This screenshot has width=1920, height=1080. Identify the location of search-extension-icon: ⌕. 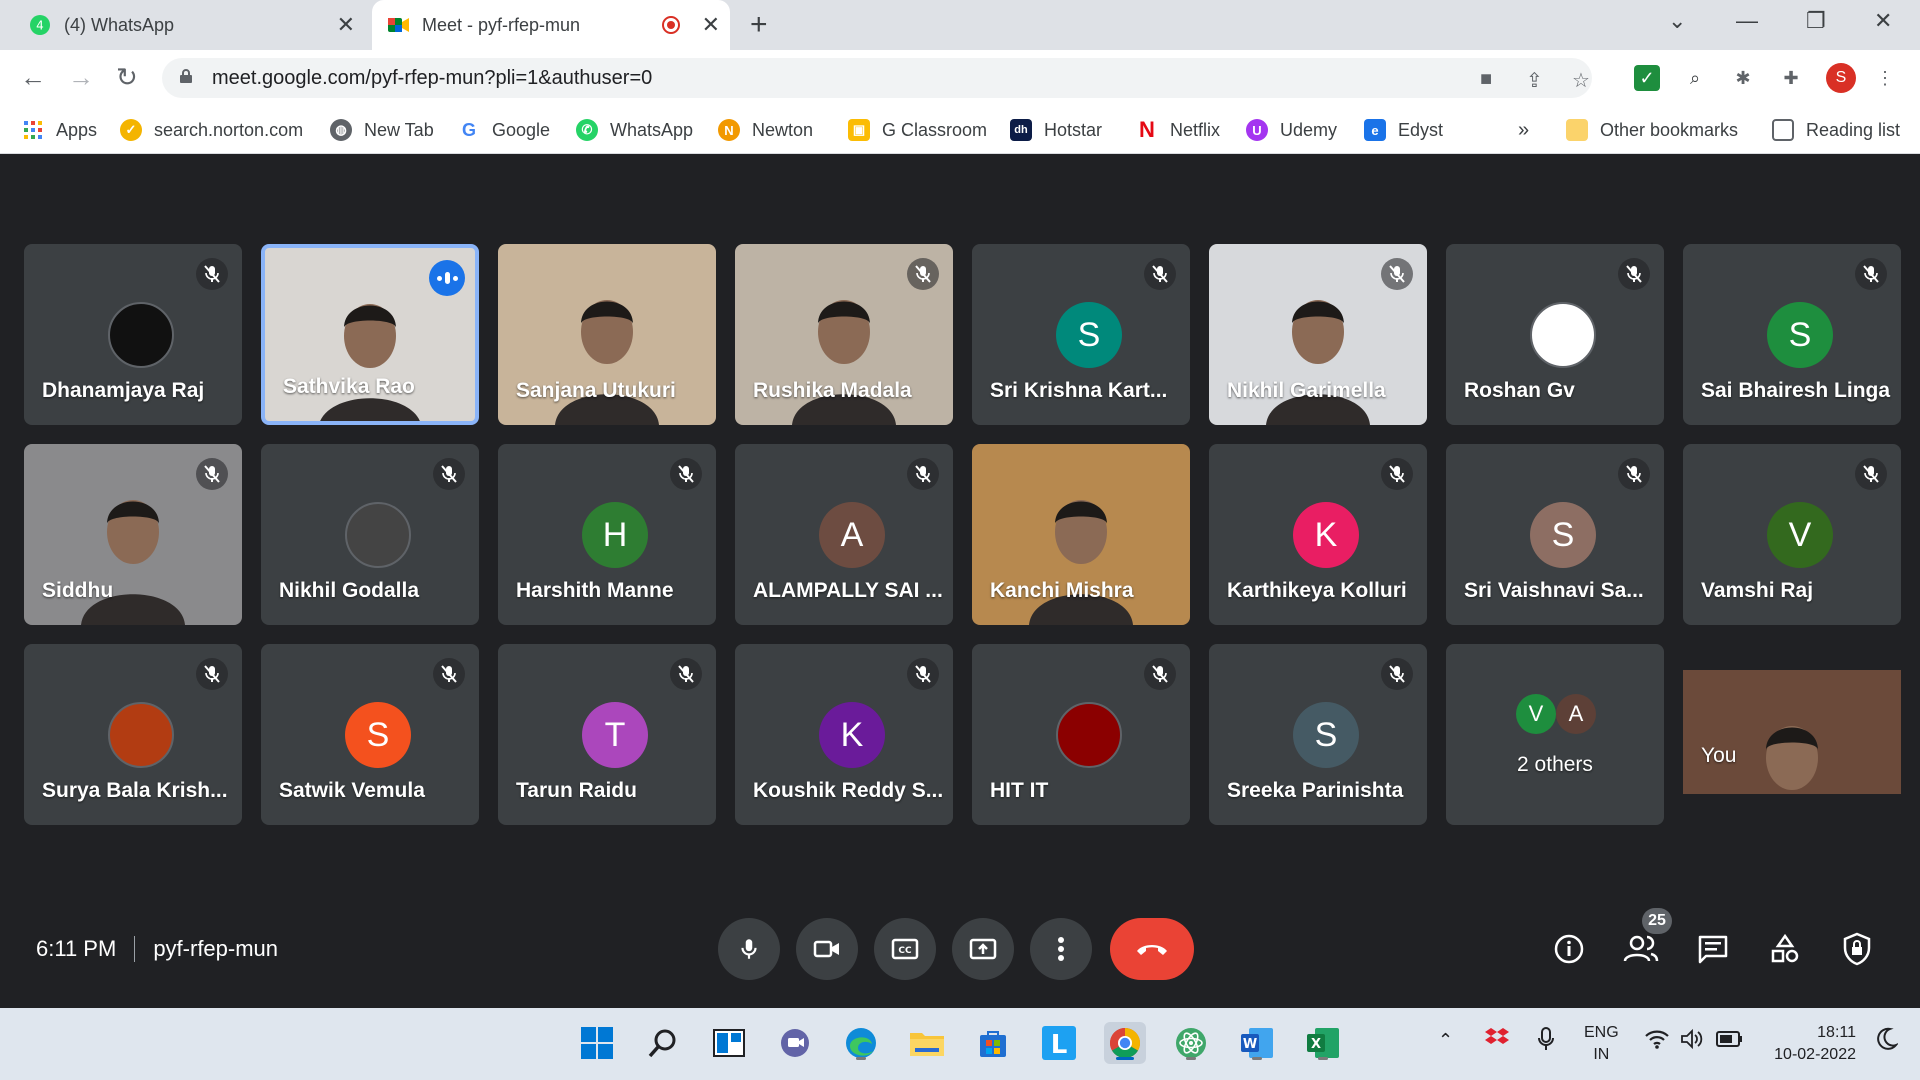
(1695, 78).